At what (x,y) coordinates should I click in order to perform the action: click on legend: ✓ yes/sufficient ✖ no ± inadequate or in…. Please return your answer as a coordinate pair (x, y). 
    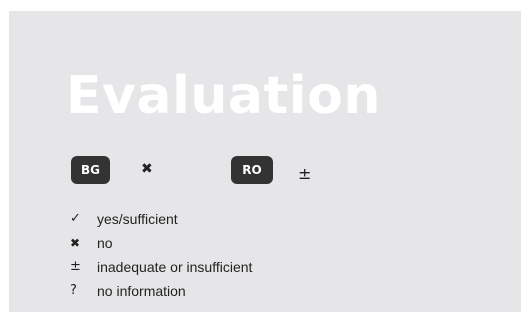
    Looking at the image, I should click on (161, 258).